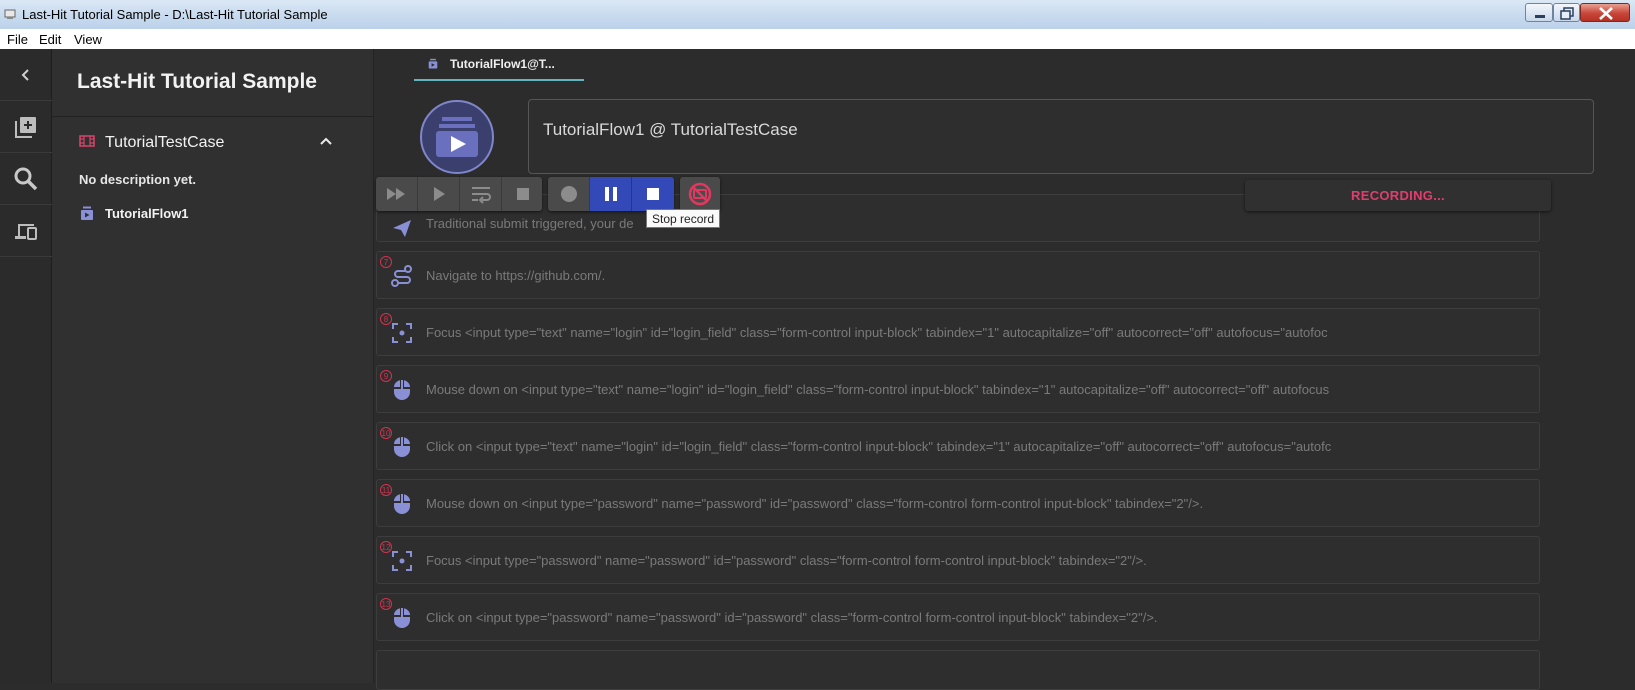 This screenshot has width=1635, height=690. Describe the element at coordinates (401, 276) in the screenshot. I see `navigate-icon` at that location.